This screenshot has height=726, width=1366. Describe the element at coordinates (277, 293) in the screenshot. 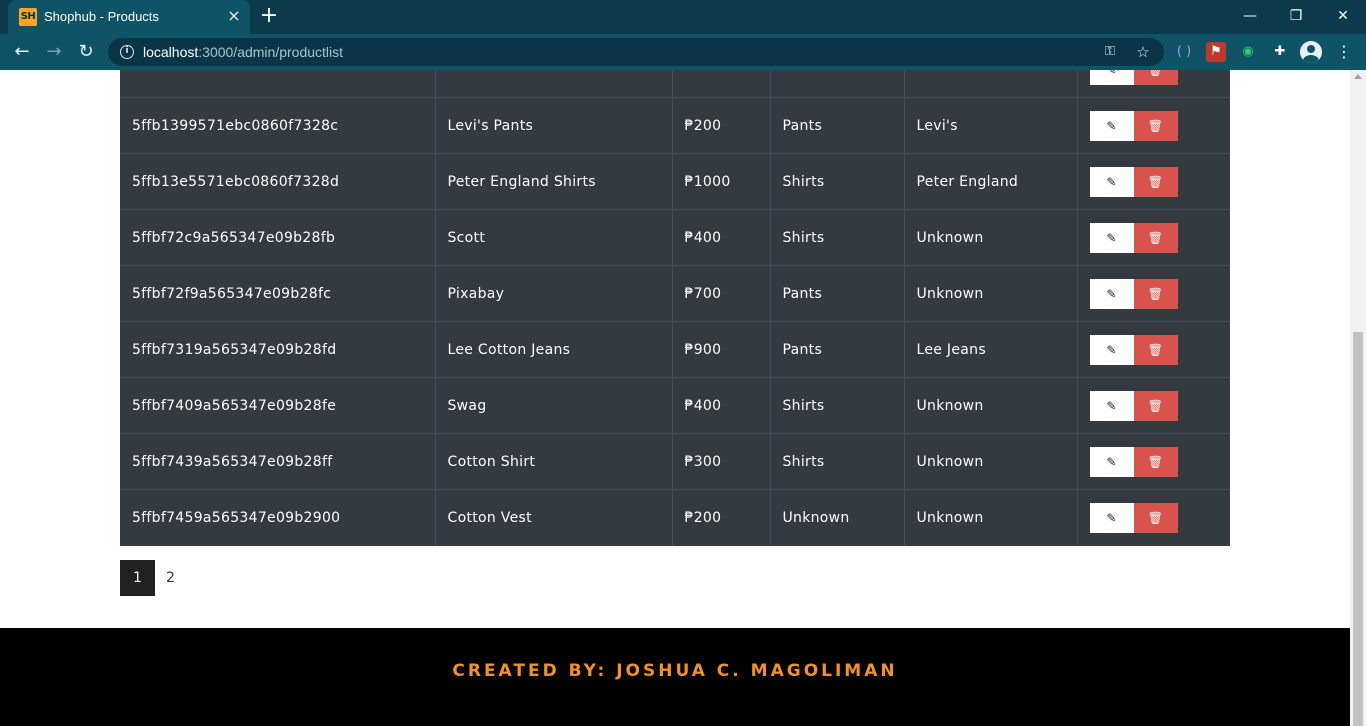

I see `cell-id: 5ffbf72f9a565347e09b28fc` at that location.